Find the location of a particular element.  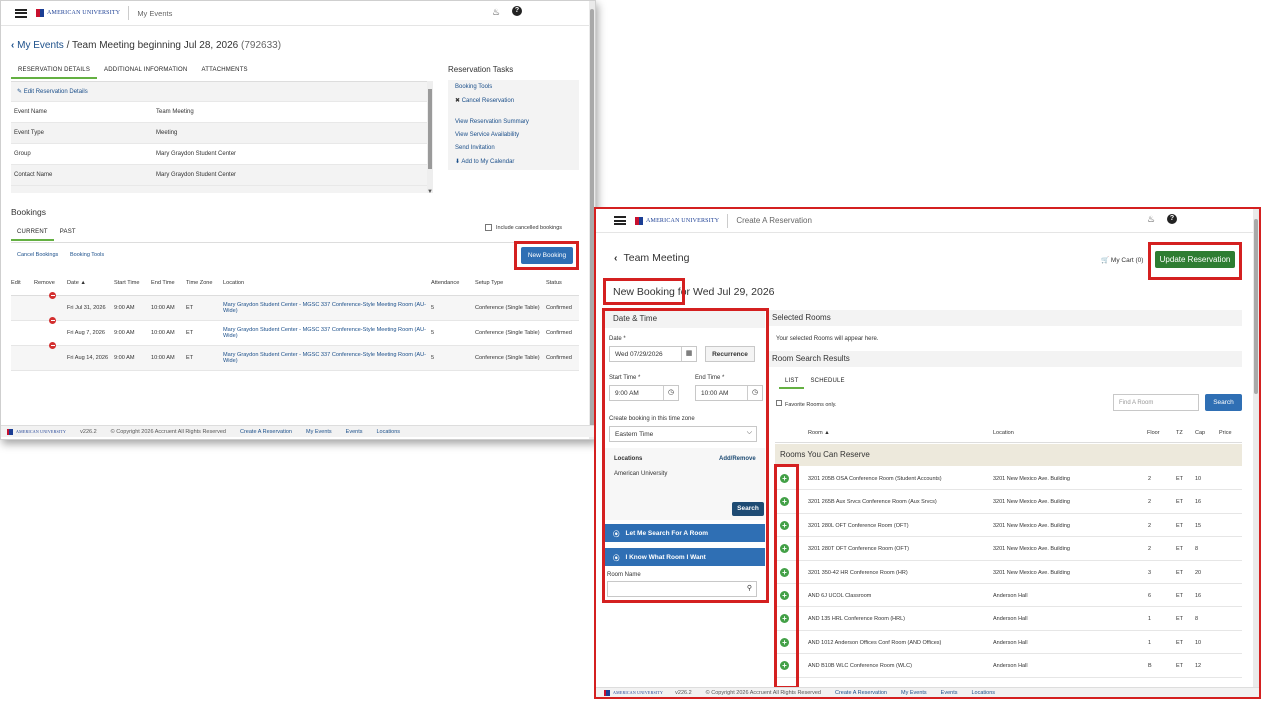

task-add-calendar: ⬇ Add to My Calendar is located at coordinates (484, 161).